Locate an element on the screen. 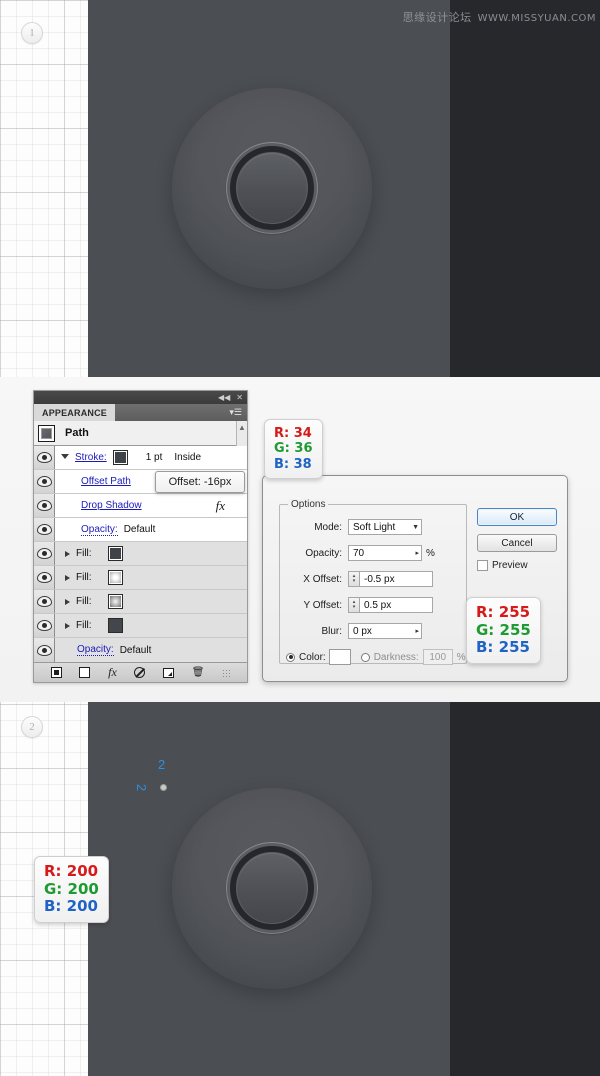 The height and width of the screenshot is (1076, 600). stroke-align-value: Inside is located at coordinates (187, 457).